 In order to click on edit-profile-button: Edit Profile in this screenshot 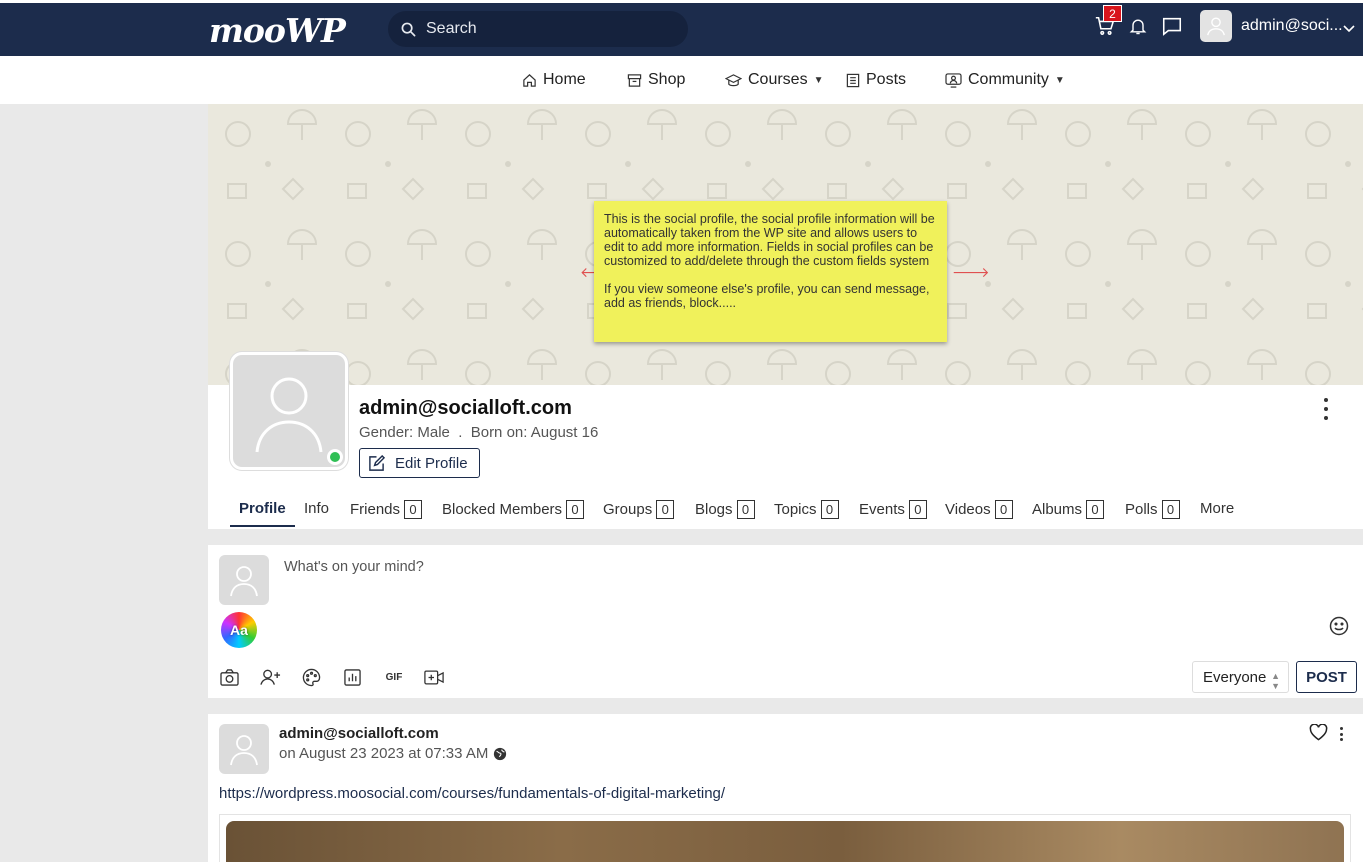, I will do `click(419, 463)`.